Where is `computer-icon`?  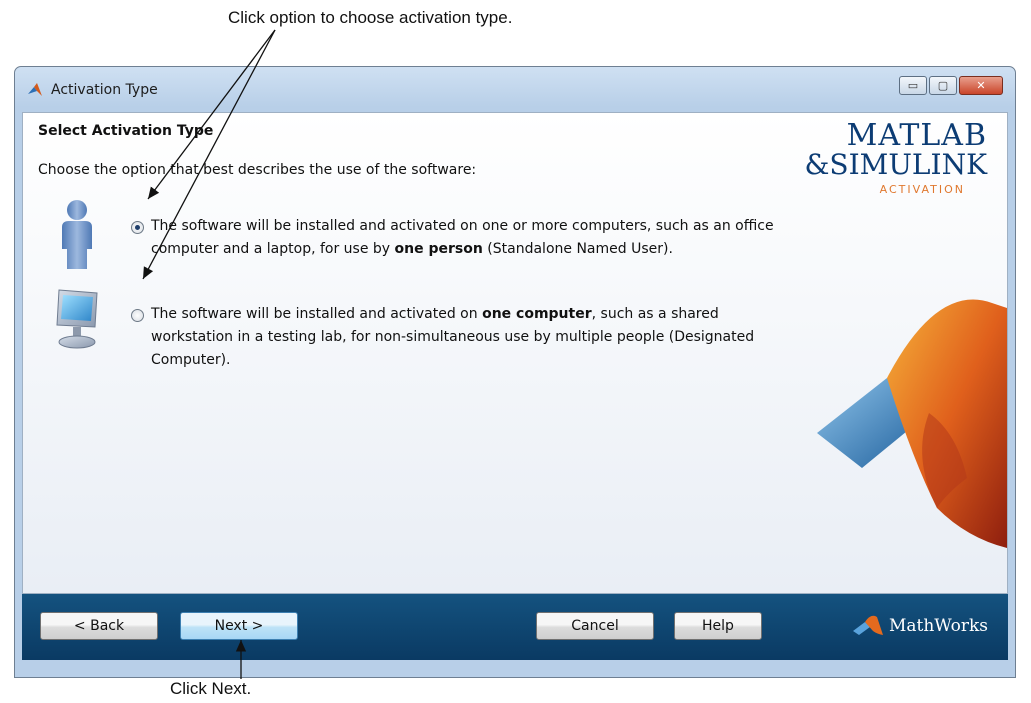 computer-icon is located at coordinates (77, 319).